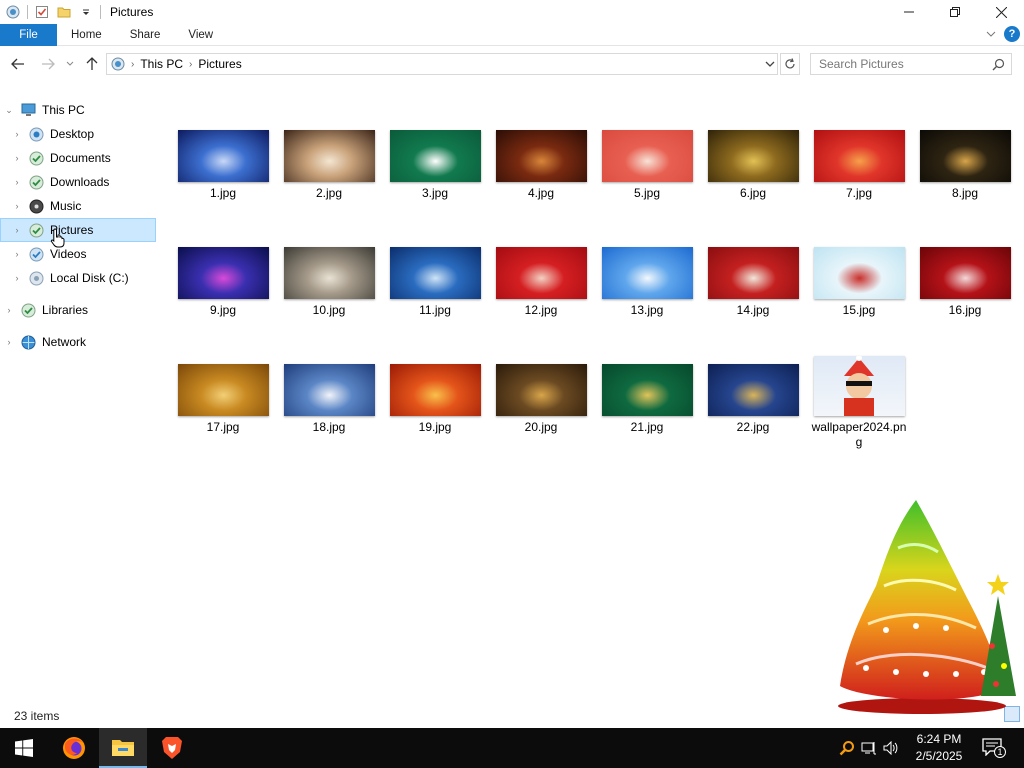 The width and height of the screenshot is (1024, 768). I want to click on taskbar-file-explorer, so click(123, 748).